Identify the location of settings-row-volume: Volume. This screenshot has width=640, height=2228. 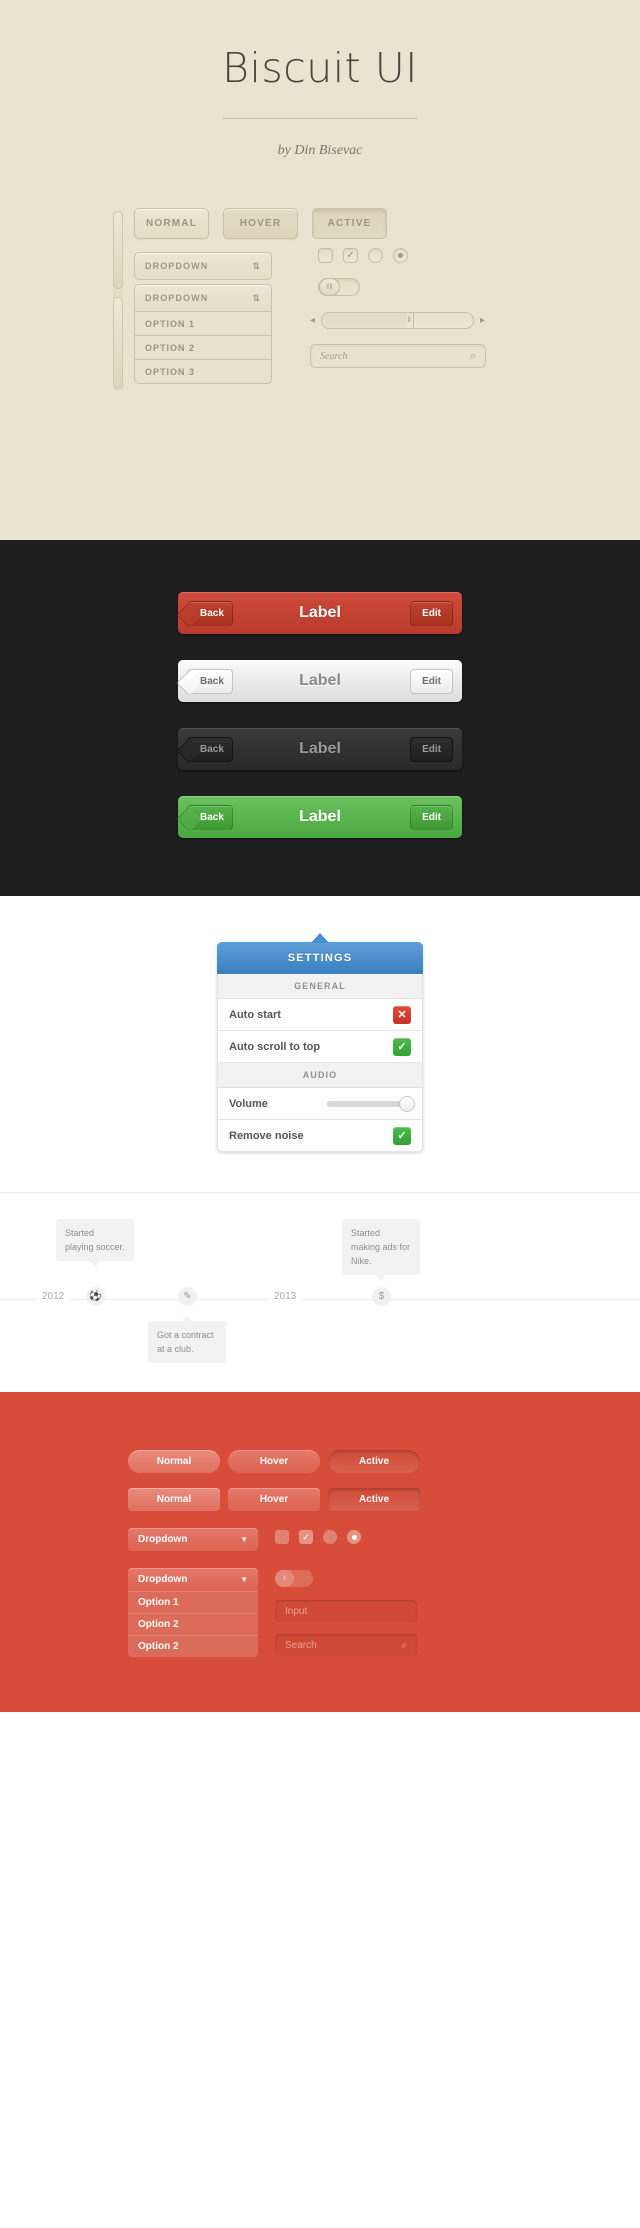
(320, 1104).